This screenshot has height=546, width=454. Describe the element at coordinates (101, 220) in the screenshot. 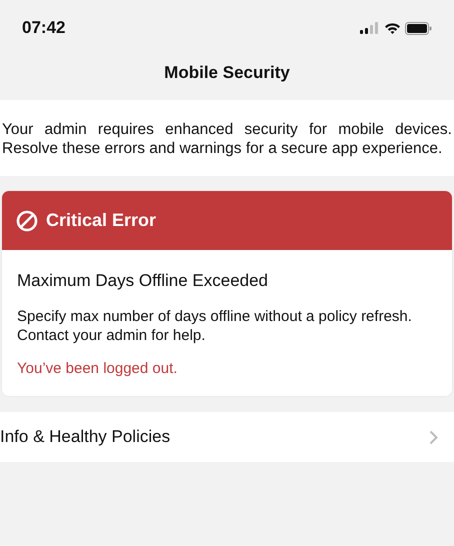

I see `alert-heading: Critical Error` at that location.